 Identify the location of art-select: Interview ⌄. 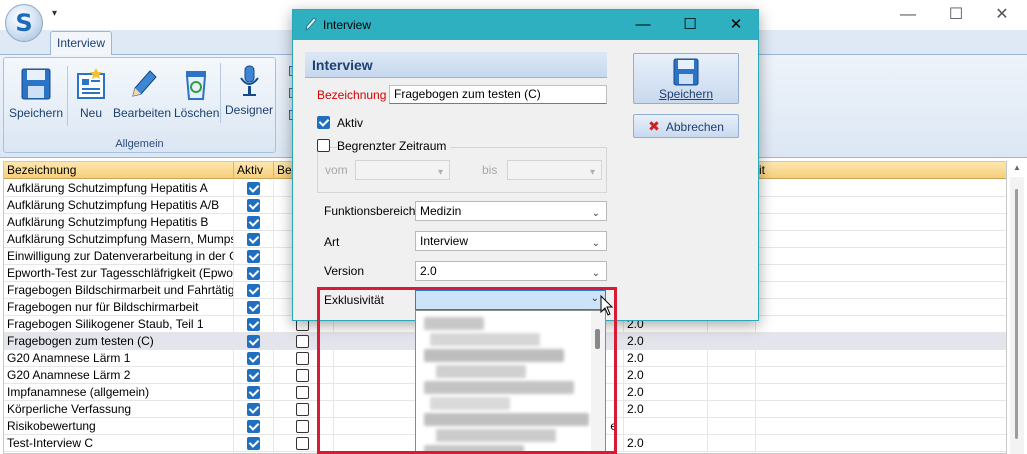
(511, 241).